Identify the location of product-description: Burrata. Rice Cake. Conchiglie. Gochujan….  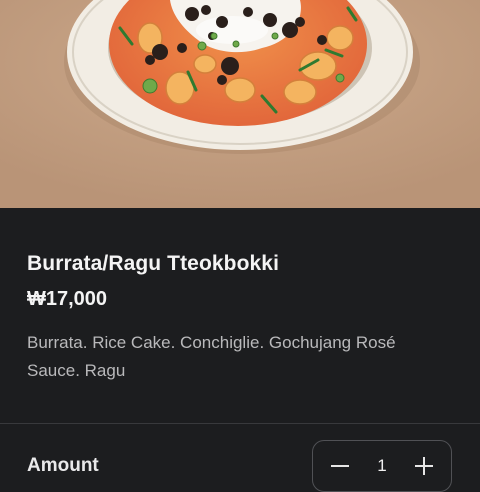
(211, 356).